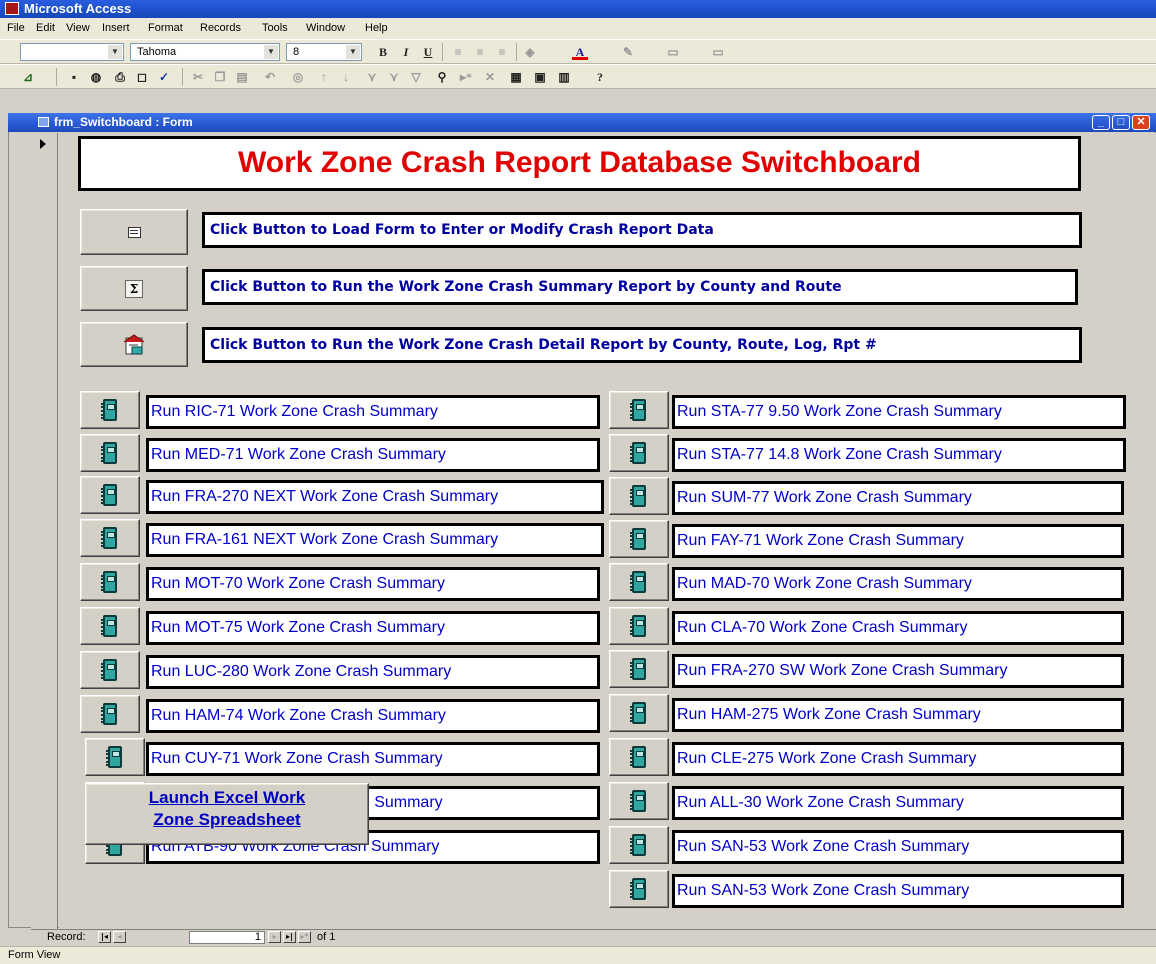 This screenshot has width=1156, height=964. I want to click on find-icon: ⚲, so click(442, 77).